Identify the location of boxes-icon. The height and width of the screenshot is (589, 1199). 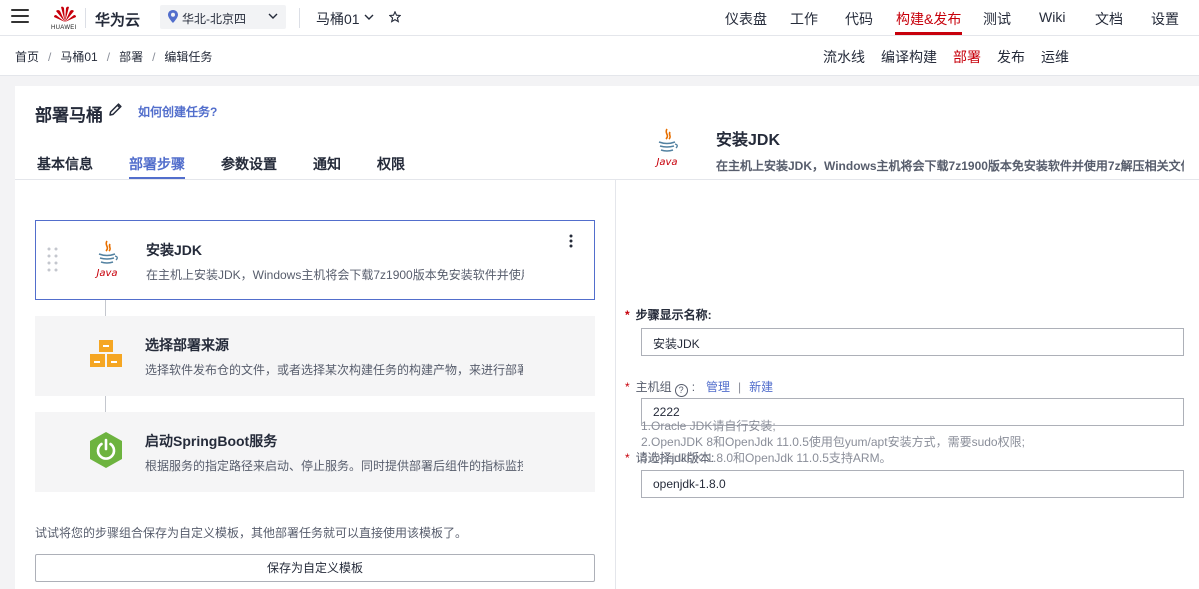
(106, 353).